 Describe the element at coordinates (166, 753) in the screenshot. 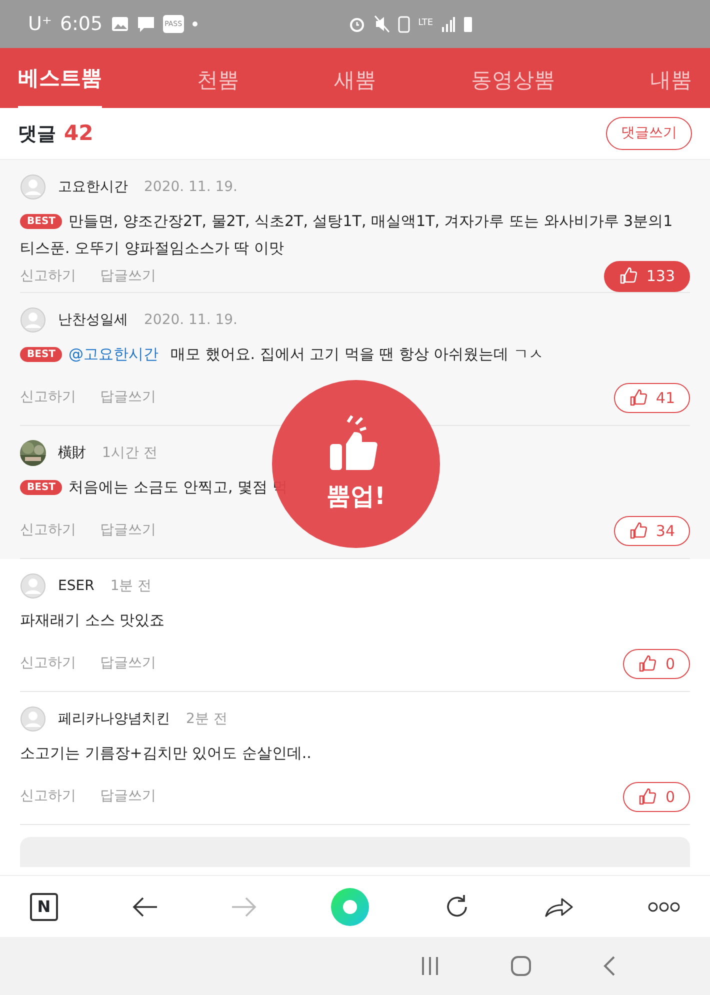

I see `comment-text: 소고기는 기름장+김치만 있어도 순살인데..` at that location.